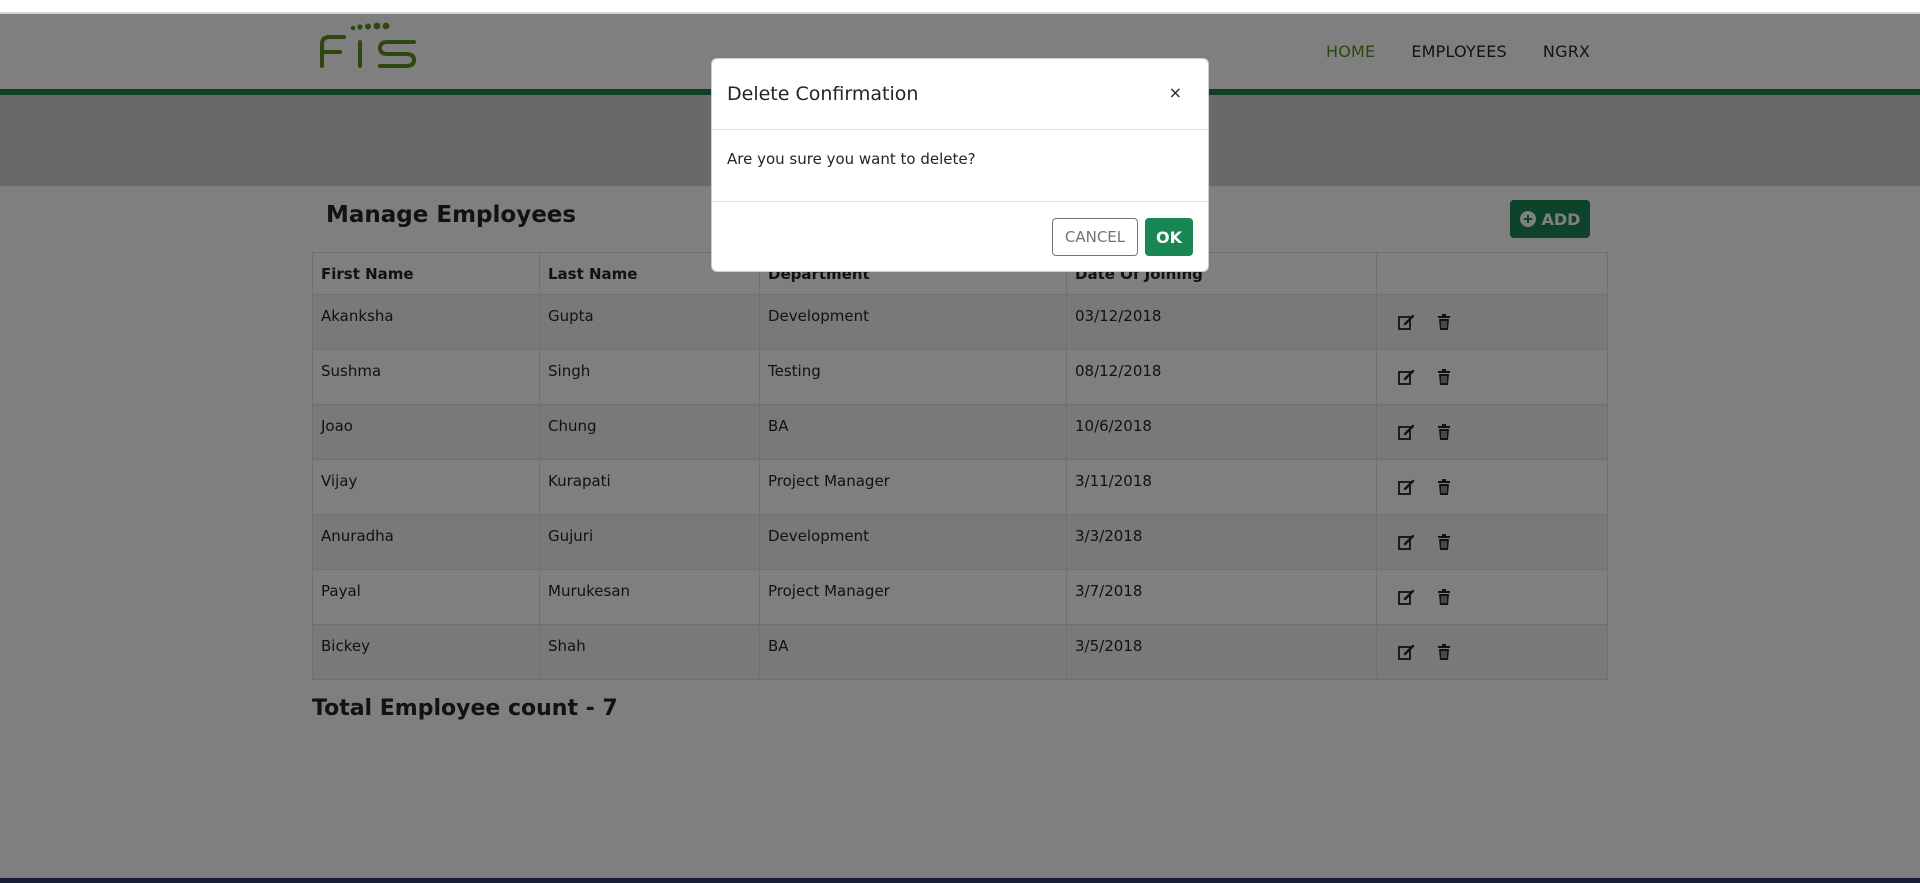 The image size is (1920, 883). What do you see at coordinates (960, 7) in the screenshot?
I see `browser-top-strip` at bounding box center [960, 7].